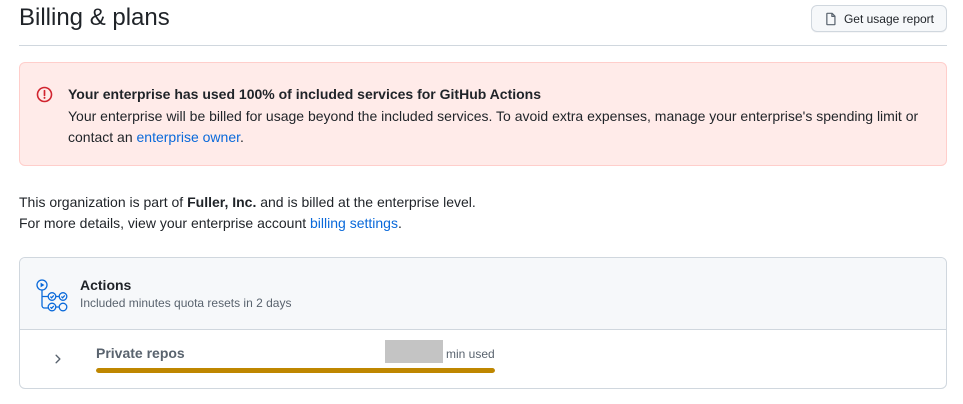 The image size is (963, 404). I want to click on actions-card-subtitle: Included minutes quota resets in 2 days, so click(186, 303).